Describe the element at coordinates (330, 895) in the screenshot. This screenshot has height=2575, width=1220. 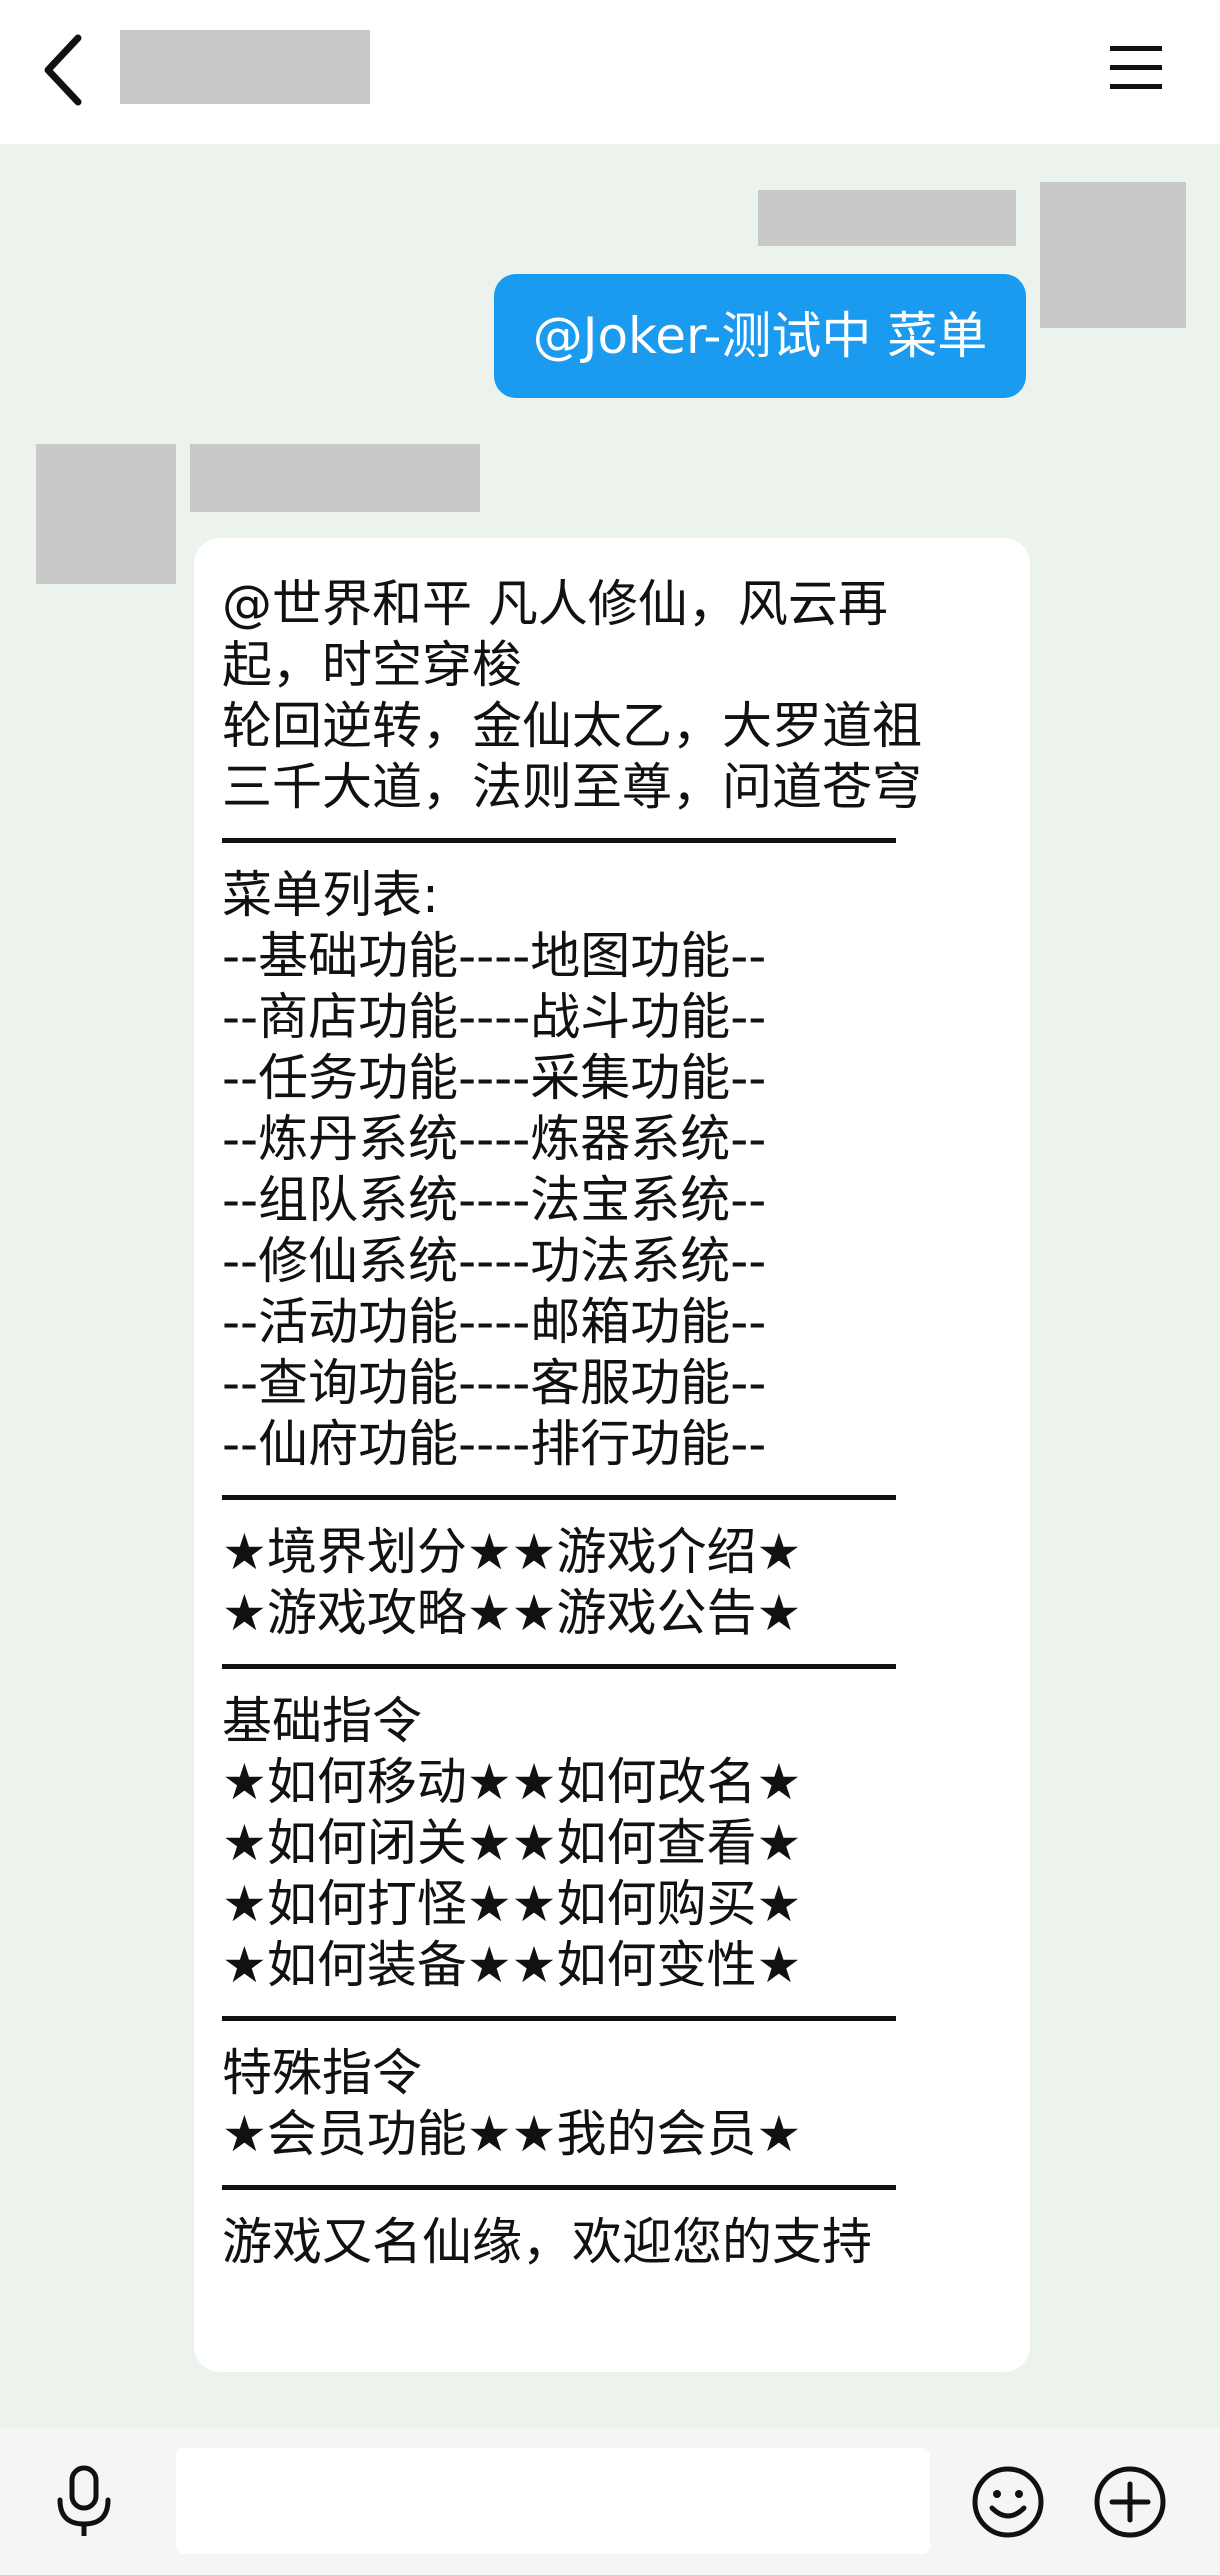
I see `menu-title: 菜单列表:` at that location.